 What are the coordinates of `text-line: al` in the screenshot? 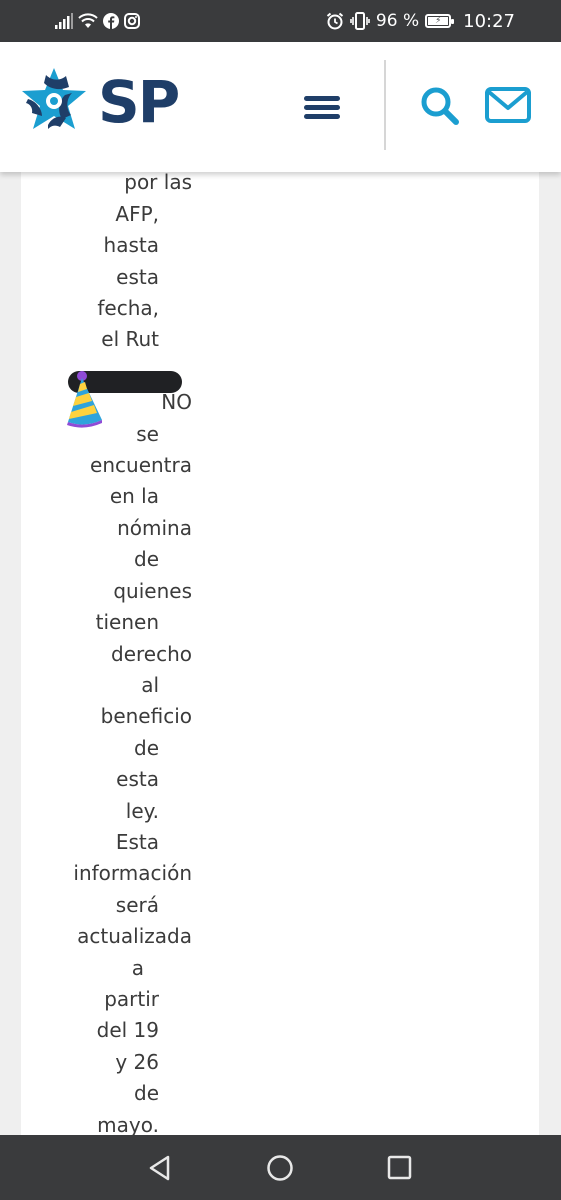 It's located at (150, 684).